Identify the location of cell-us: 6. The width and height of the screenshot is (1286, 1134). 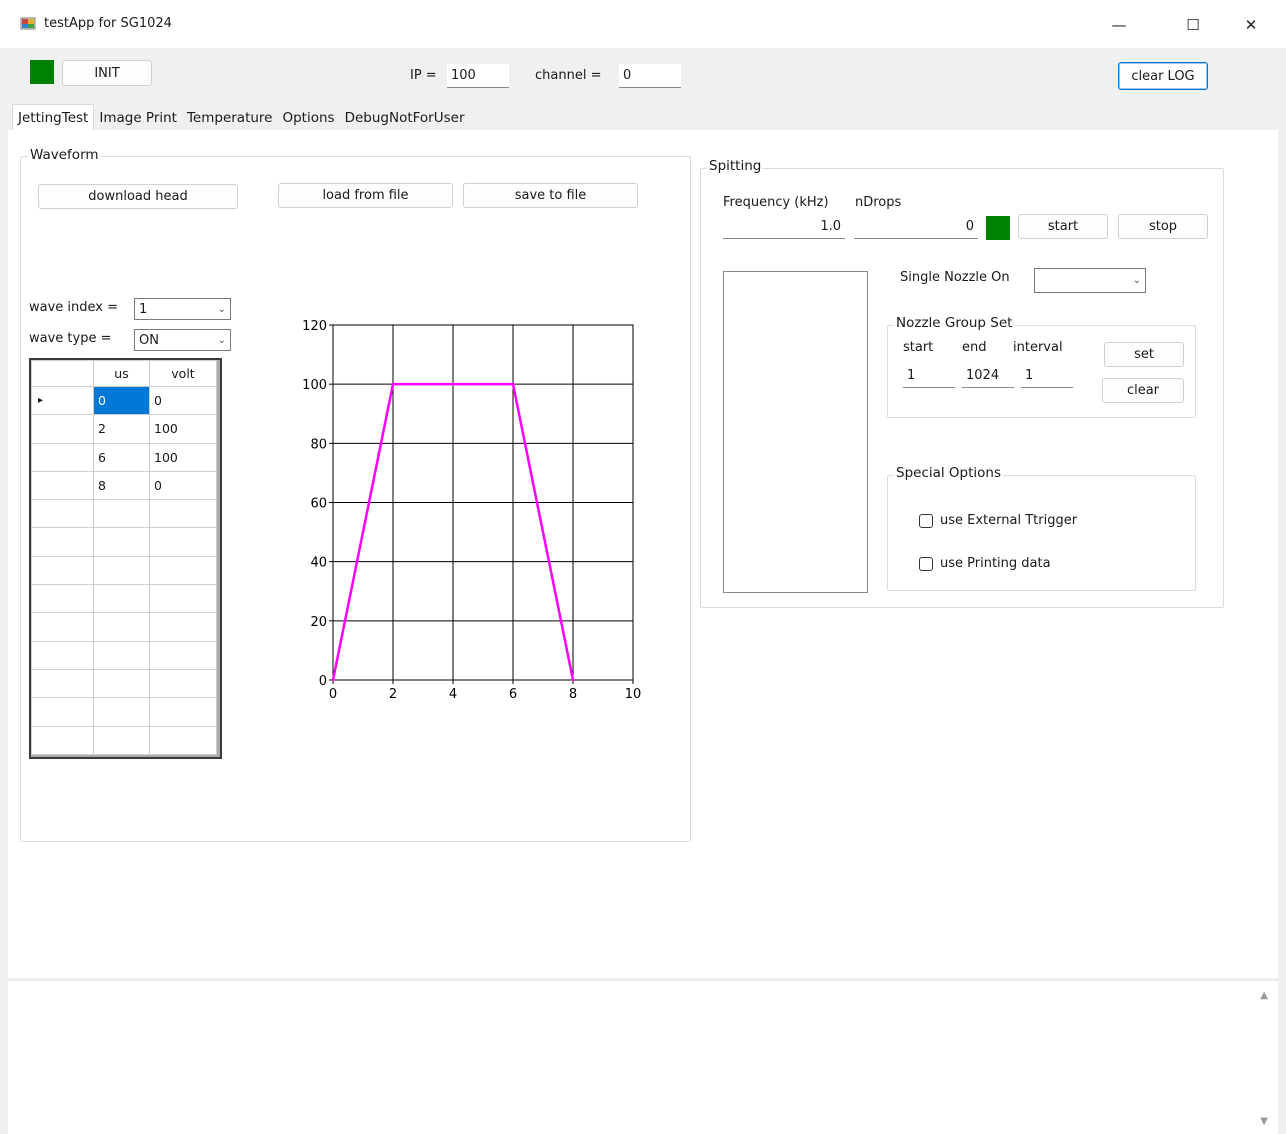
(121, 457).